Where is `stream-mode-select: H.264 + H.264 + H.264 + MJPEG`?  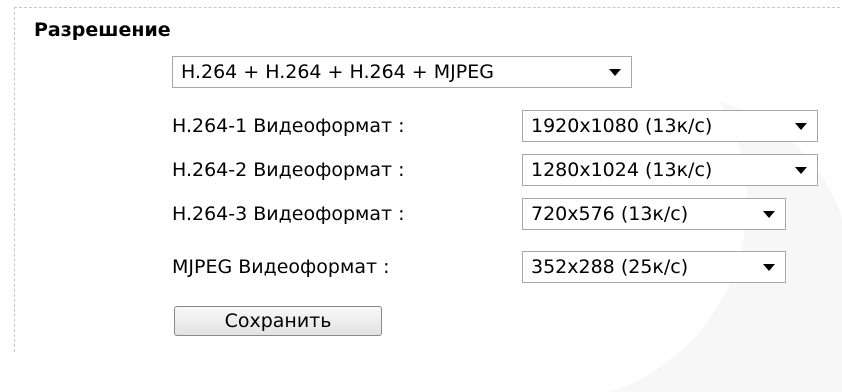
stream-mode-select: H.264 + H.264 + H.264 + MJPEG is located at coordinates (402, 72).